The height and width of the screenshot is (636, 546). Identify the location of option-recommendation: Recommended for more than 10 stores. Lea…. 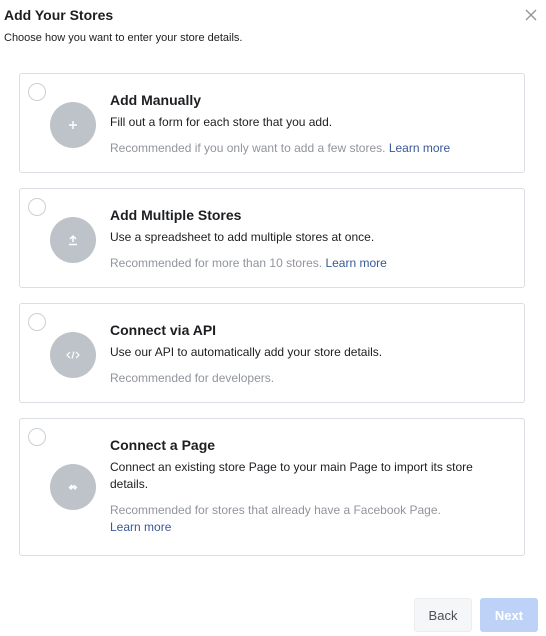
(310, 263).